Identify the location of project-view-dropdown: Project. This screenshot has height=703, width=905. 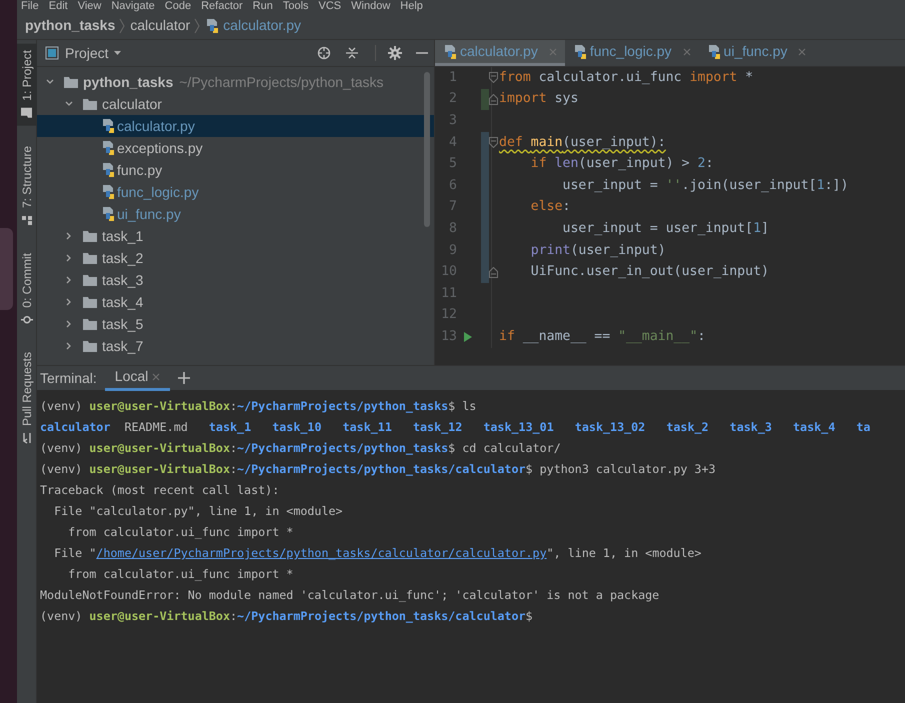
(93, 53).